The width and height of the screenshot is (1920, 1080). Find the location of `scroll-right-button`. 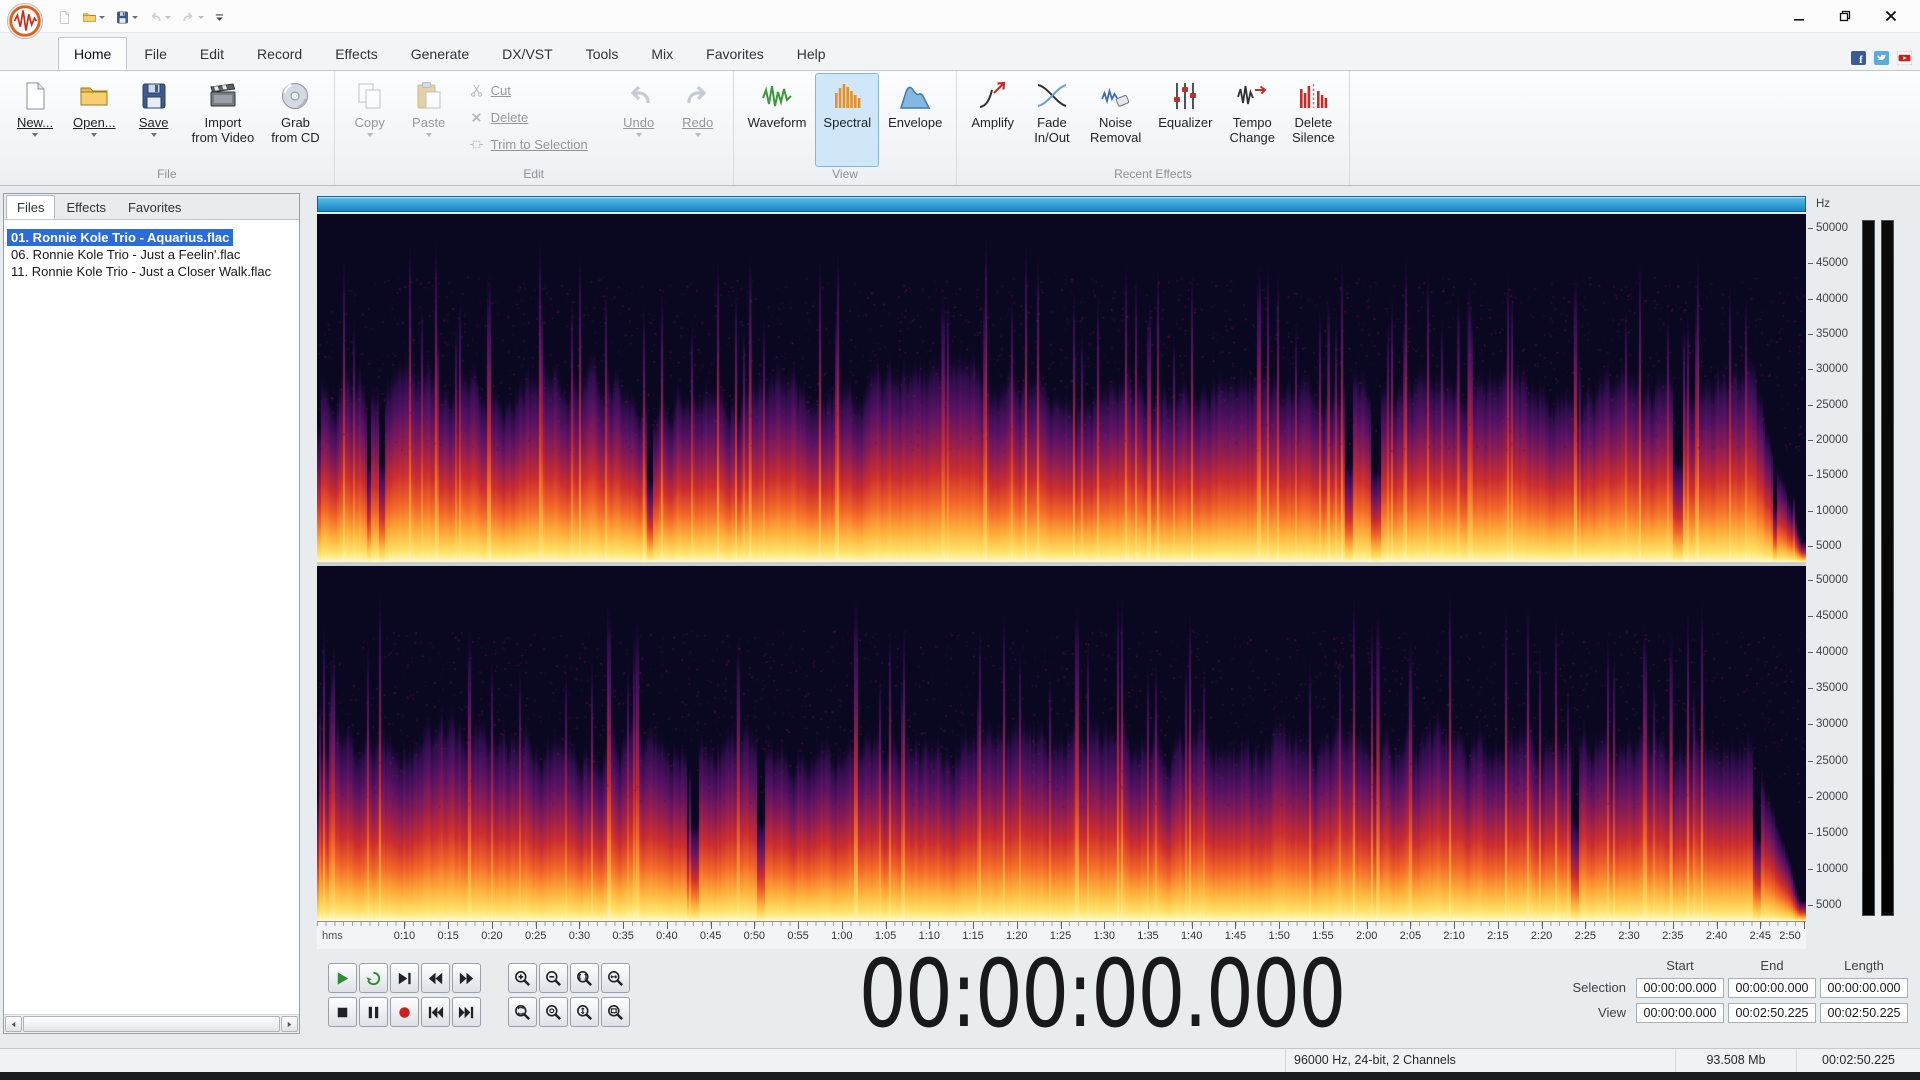

scroll-right-button is located at coordinates (289, 1024).